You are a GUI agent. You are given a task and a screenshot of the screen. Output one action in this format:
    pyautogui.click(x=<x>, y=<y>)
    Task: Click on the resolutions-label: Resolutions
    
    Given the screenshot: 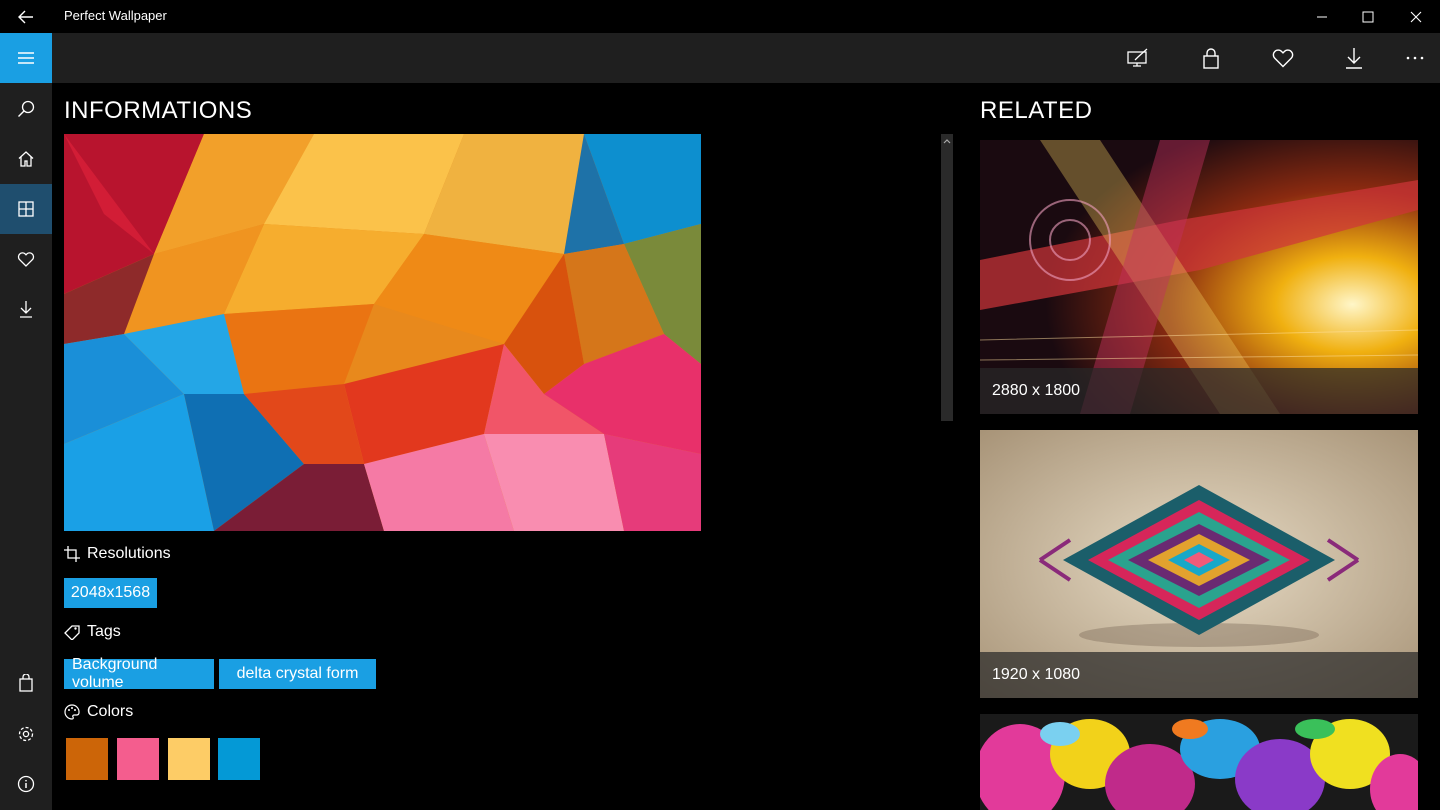 What is the action you would take?
    pyautogui.click(x=129, y=553)
    